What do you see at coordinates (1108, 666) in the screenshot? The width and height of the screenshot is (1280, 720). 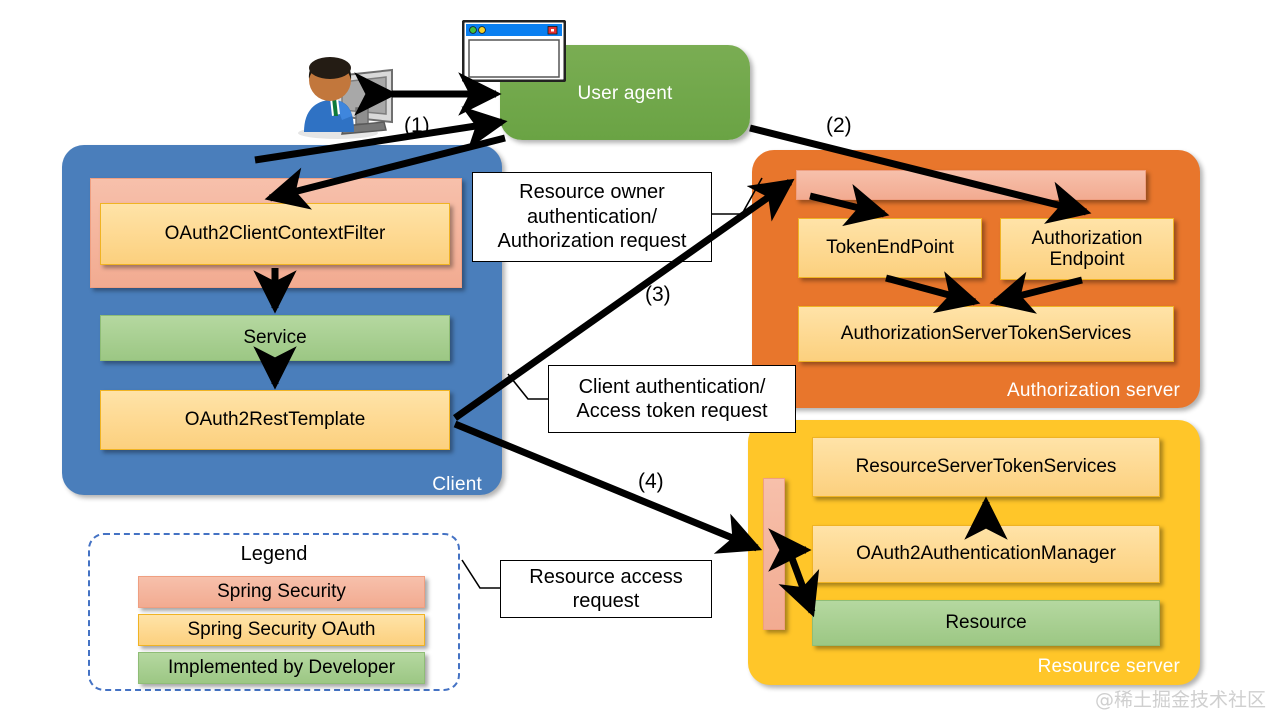 I see `resource-server-label: Resource server` at bounding box center [1108, 666].